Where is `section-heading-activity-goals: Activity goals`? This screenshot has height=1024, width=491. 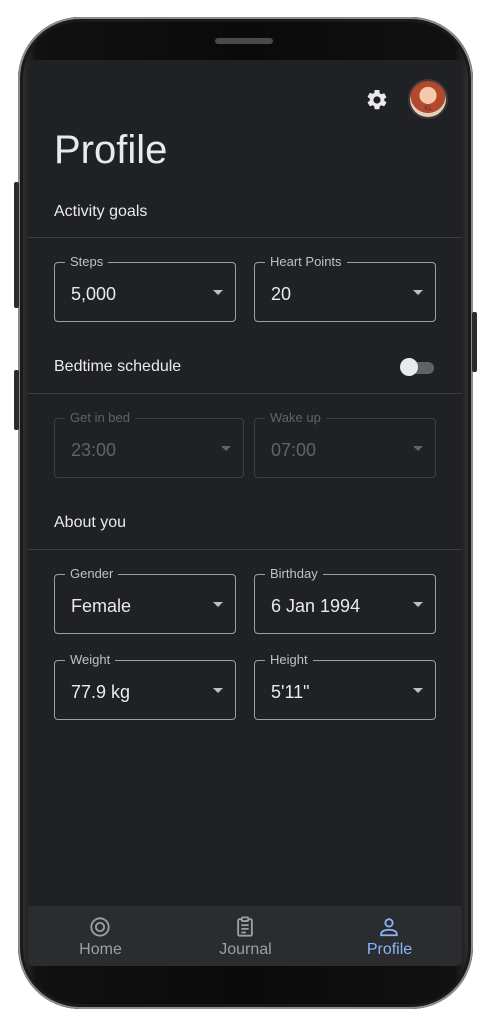 section-heading-activity-goals: Activity goals is located at coordinates (101, 211).